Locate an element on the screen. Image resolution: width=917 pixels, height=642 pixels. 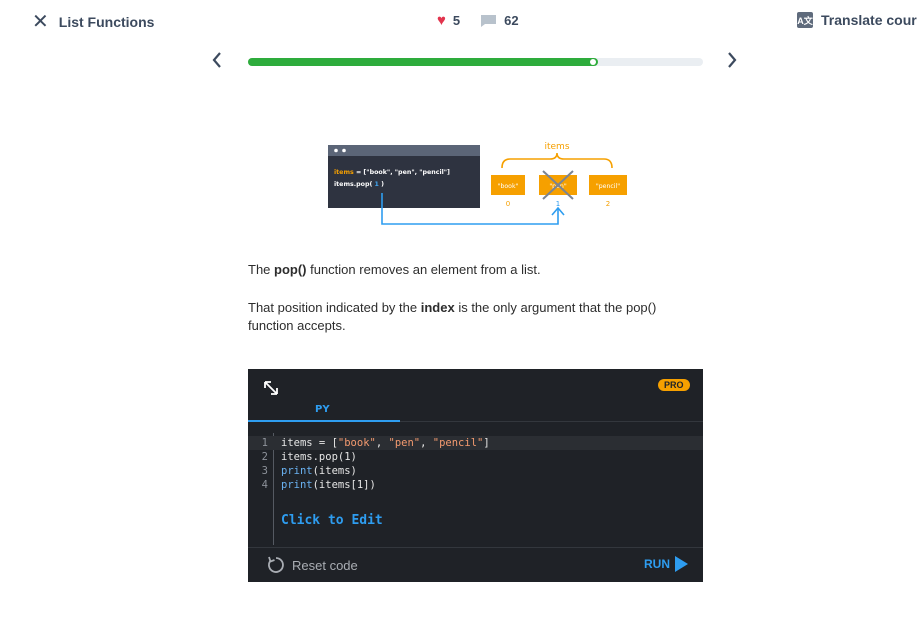
line-number: 4 is located at coordinates (264, 485).